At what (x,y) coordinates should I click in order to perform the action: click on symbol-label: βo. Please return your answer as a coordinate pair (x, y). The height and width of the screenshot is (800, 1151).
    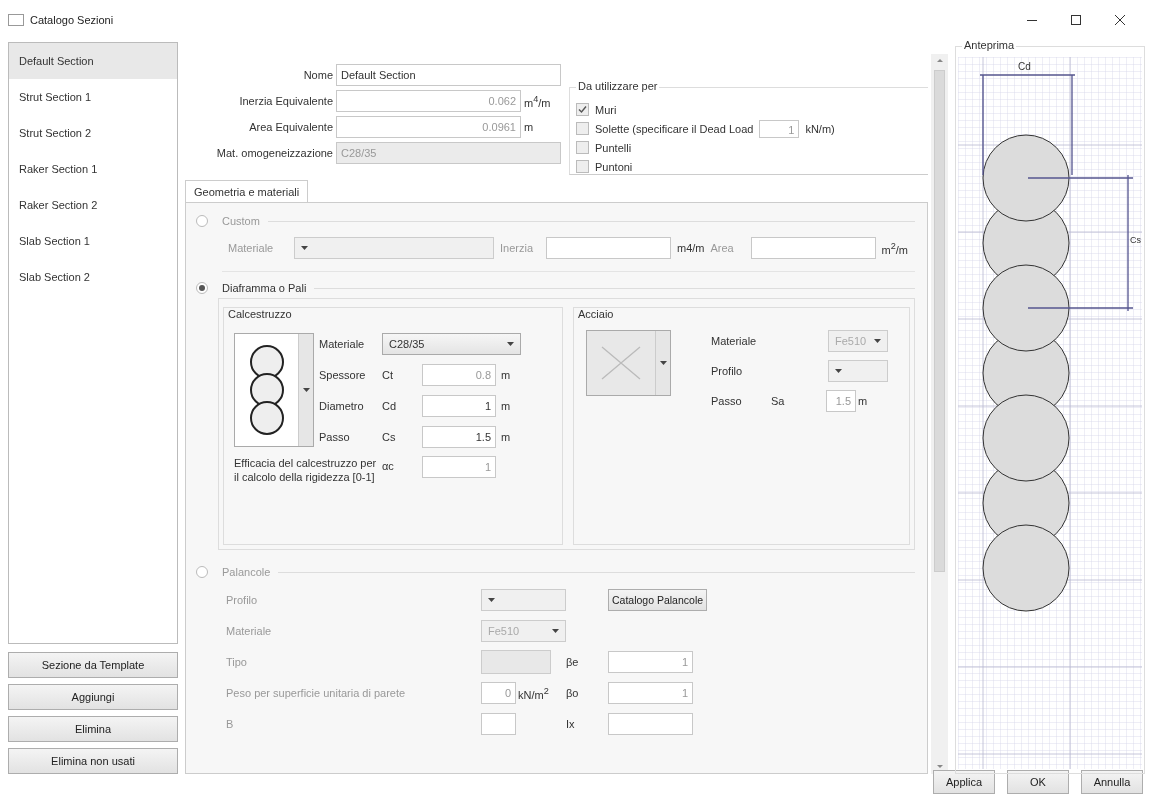
    Looking at the image, I should click on (573, 693).